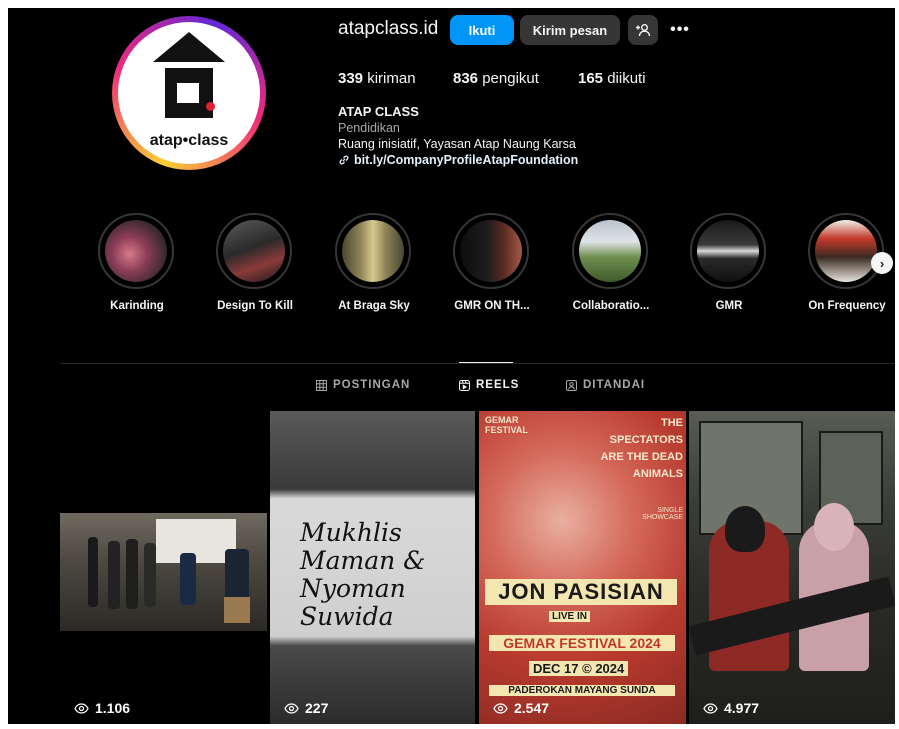 The width and height of the screenshot is (899, 729). I want to click on logo-text: atap•class, so click(189, 140).